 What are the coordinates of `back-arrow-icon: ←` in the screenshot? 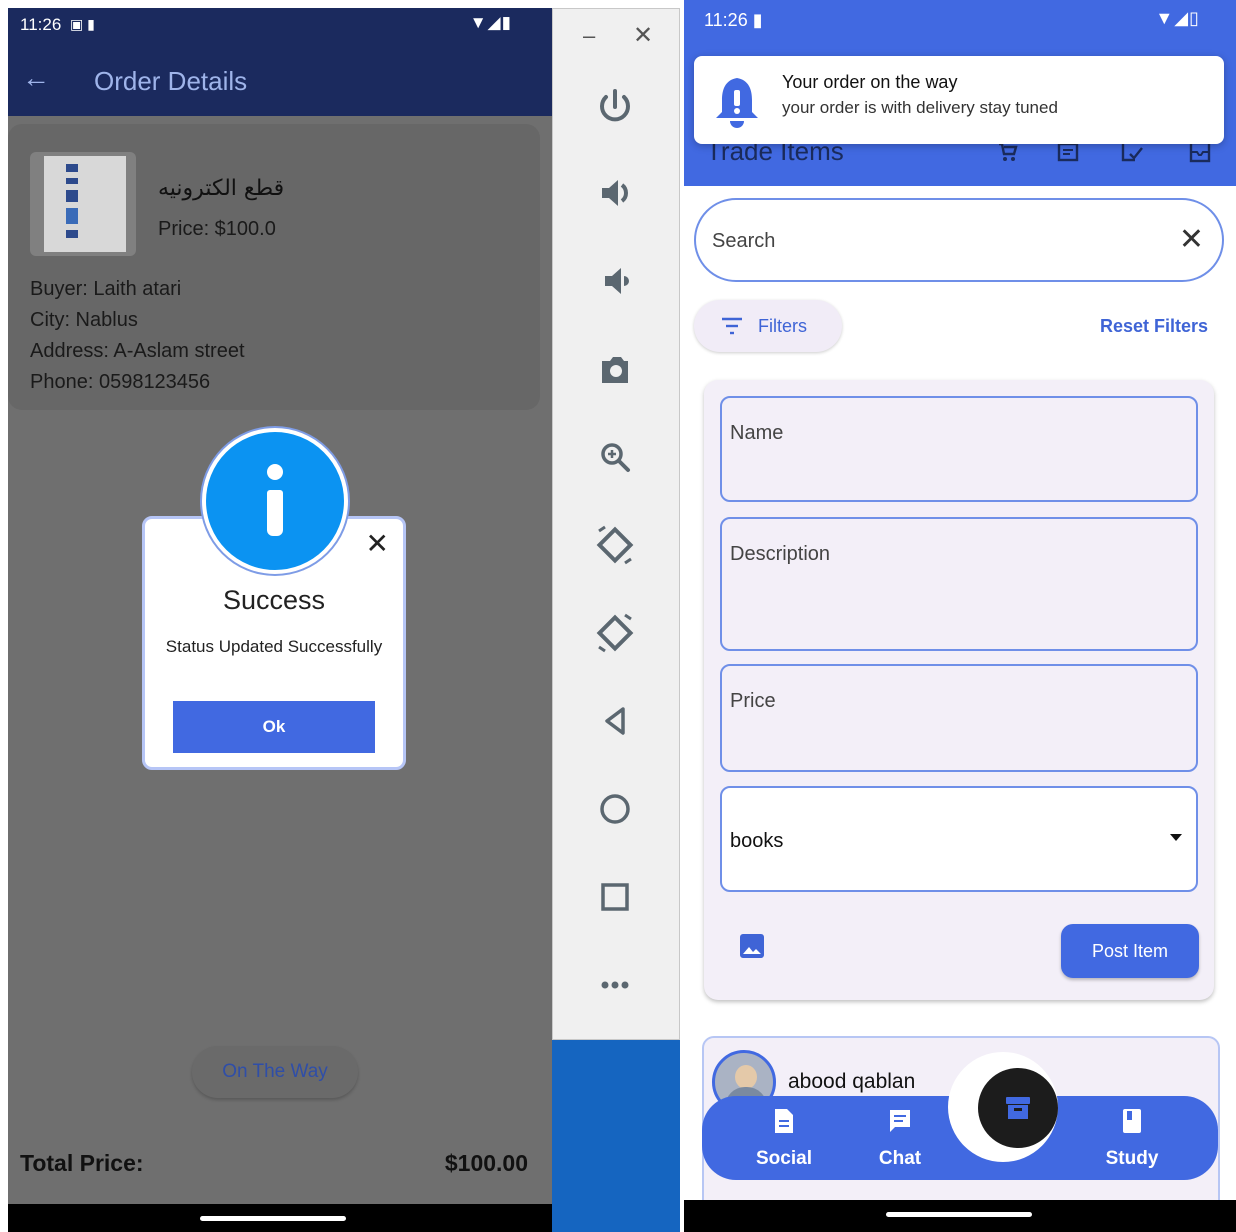 It's located at (36, 78).